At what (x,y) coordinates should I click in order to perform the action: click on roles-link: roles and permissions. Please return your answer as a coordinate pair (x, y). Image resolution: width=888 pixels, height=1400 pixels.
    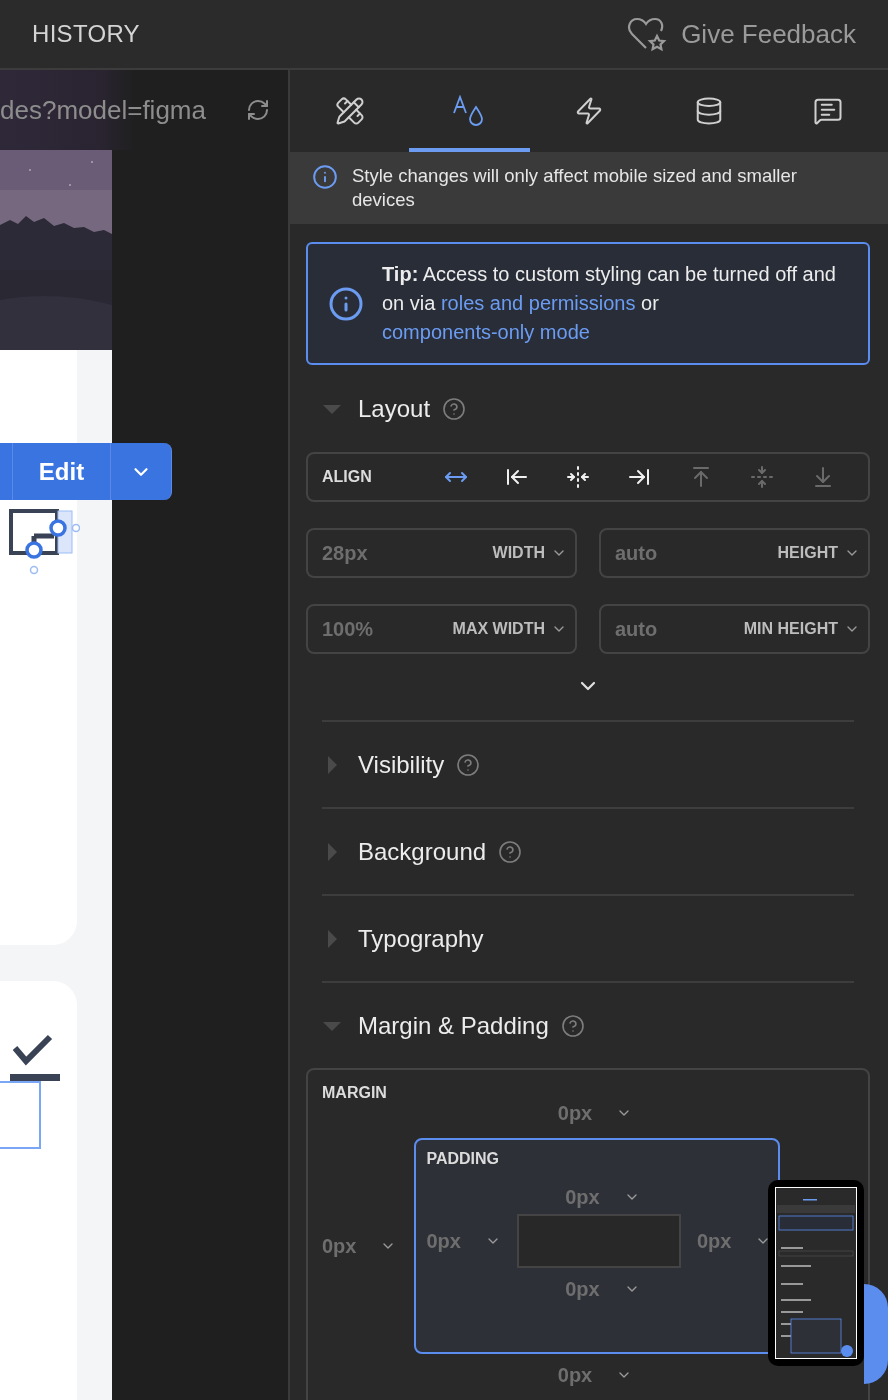
    Looking at the image, I should click on (538, 303).